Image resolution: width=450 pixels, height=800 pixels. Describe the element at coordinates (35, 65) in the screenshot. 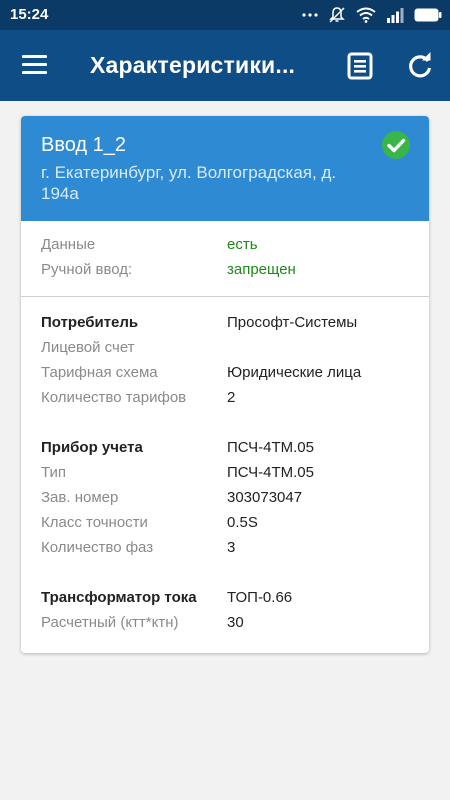

I see `menu-icon` at that location.